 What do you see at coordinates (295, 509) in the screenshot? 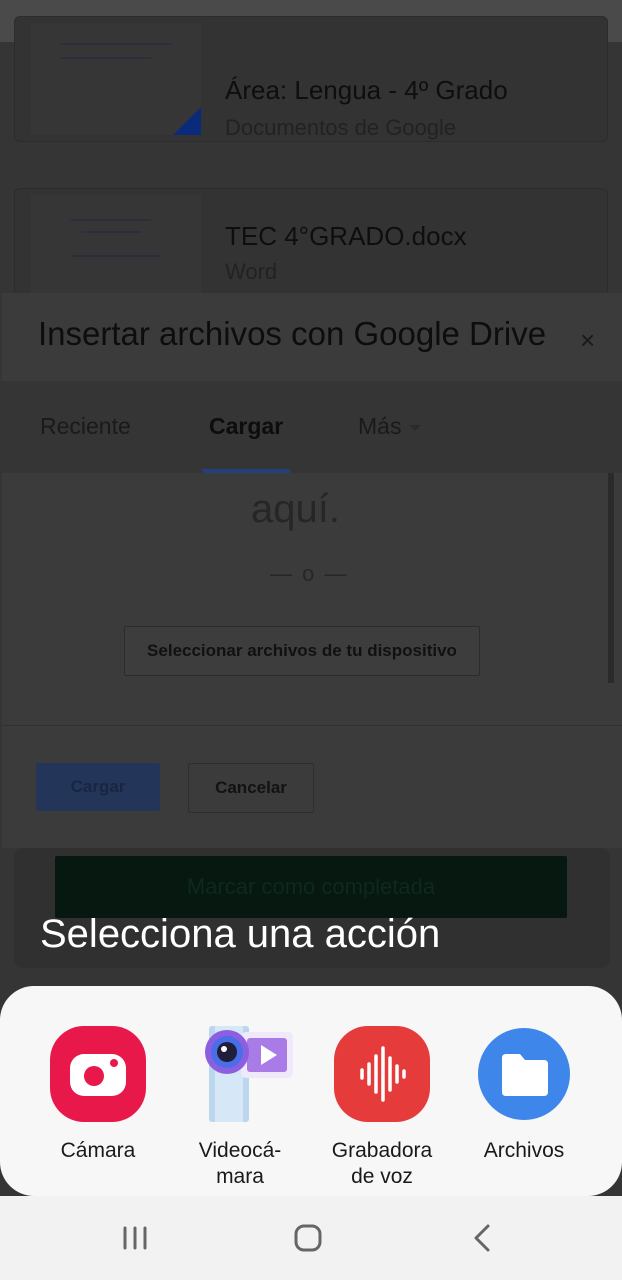
I see `drop-text: aquí.` at bounding box center [295, 509].